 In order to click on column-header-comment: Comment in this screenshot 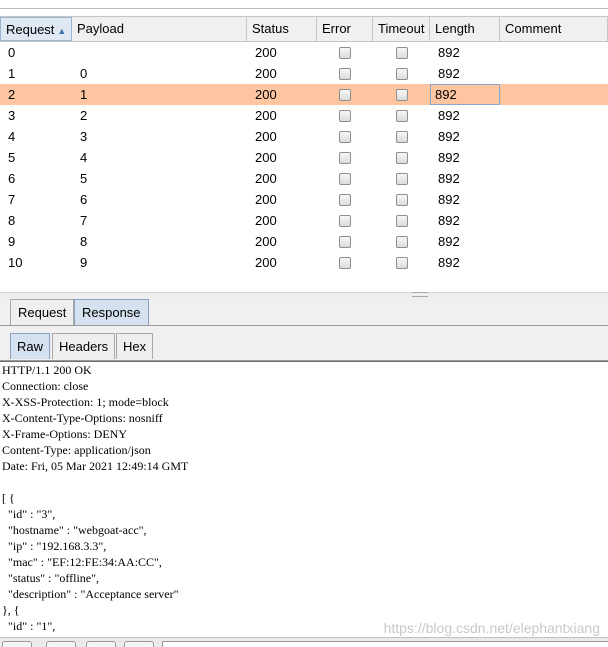, I will do `click(554, 29)`.